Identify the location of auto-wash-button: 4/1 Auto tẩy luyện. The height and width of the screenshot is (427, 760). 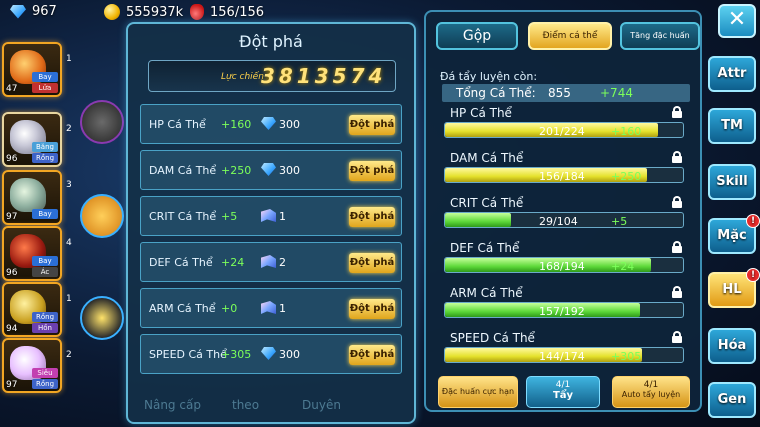
(651, 392).